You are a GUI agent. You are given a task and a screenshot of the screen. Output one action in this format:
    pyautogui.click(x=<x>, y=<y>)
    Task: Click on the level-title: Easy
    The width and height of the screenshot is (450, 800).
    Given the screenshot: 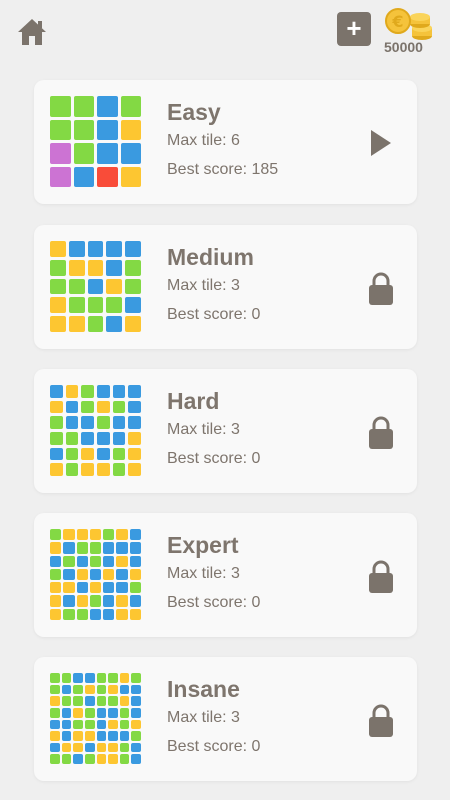 What is the action you would take?
    pyautogui.click(x=194, y=112)
    